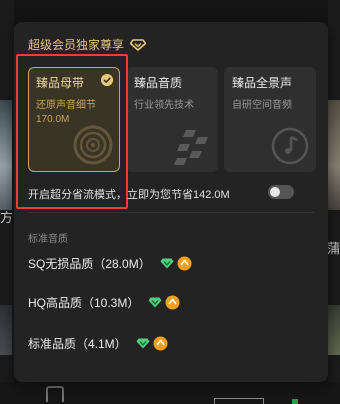  What do you see at coordinates (158, 83) in the screenshot?
I see `card-title: 臻品音质` at bounding box center [158, 83].